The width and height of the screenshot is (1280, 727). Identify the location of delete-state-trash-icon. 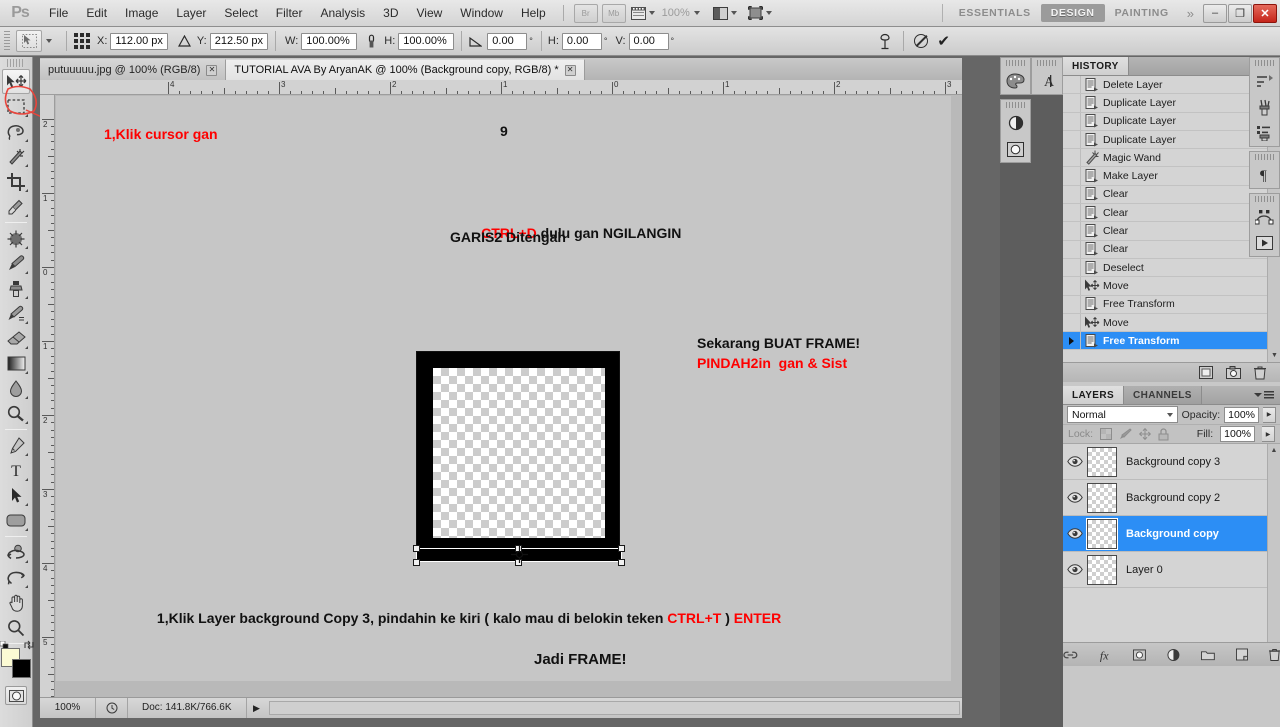
(1260, 373).